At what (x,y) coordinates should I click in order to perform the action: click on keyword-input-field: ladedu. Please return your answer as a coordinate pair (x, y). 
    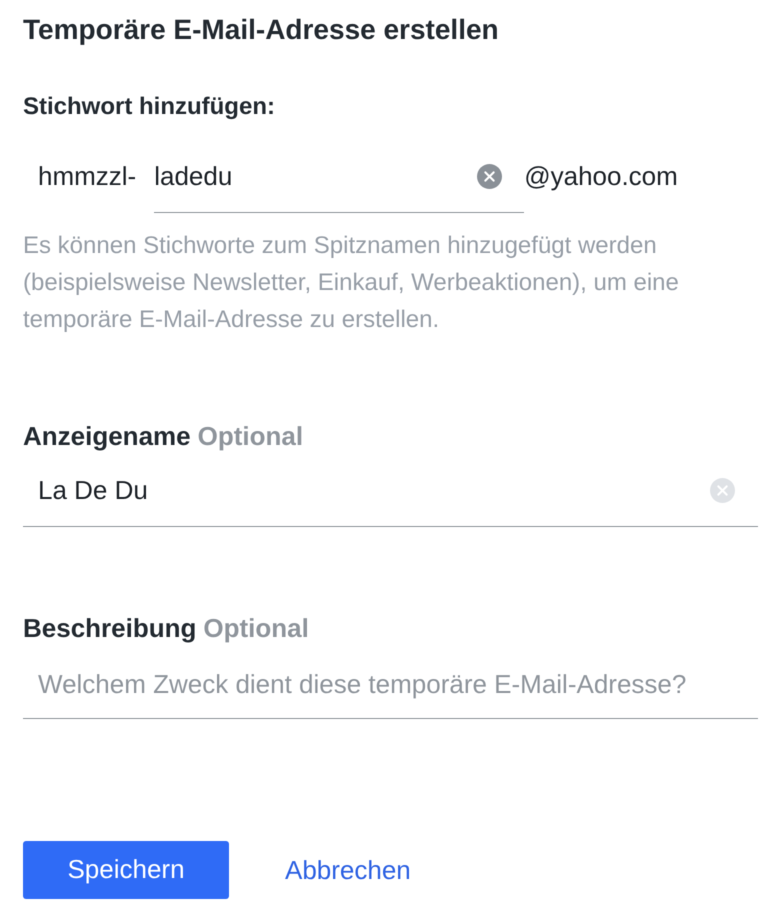
    Looking at the image, I should click on (339, 181).